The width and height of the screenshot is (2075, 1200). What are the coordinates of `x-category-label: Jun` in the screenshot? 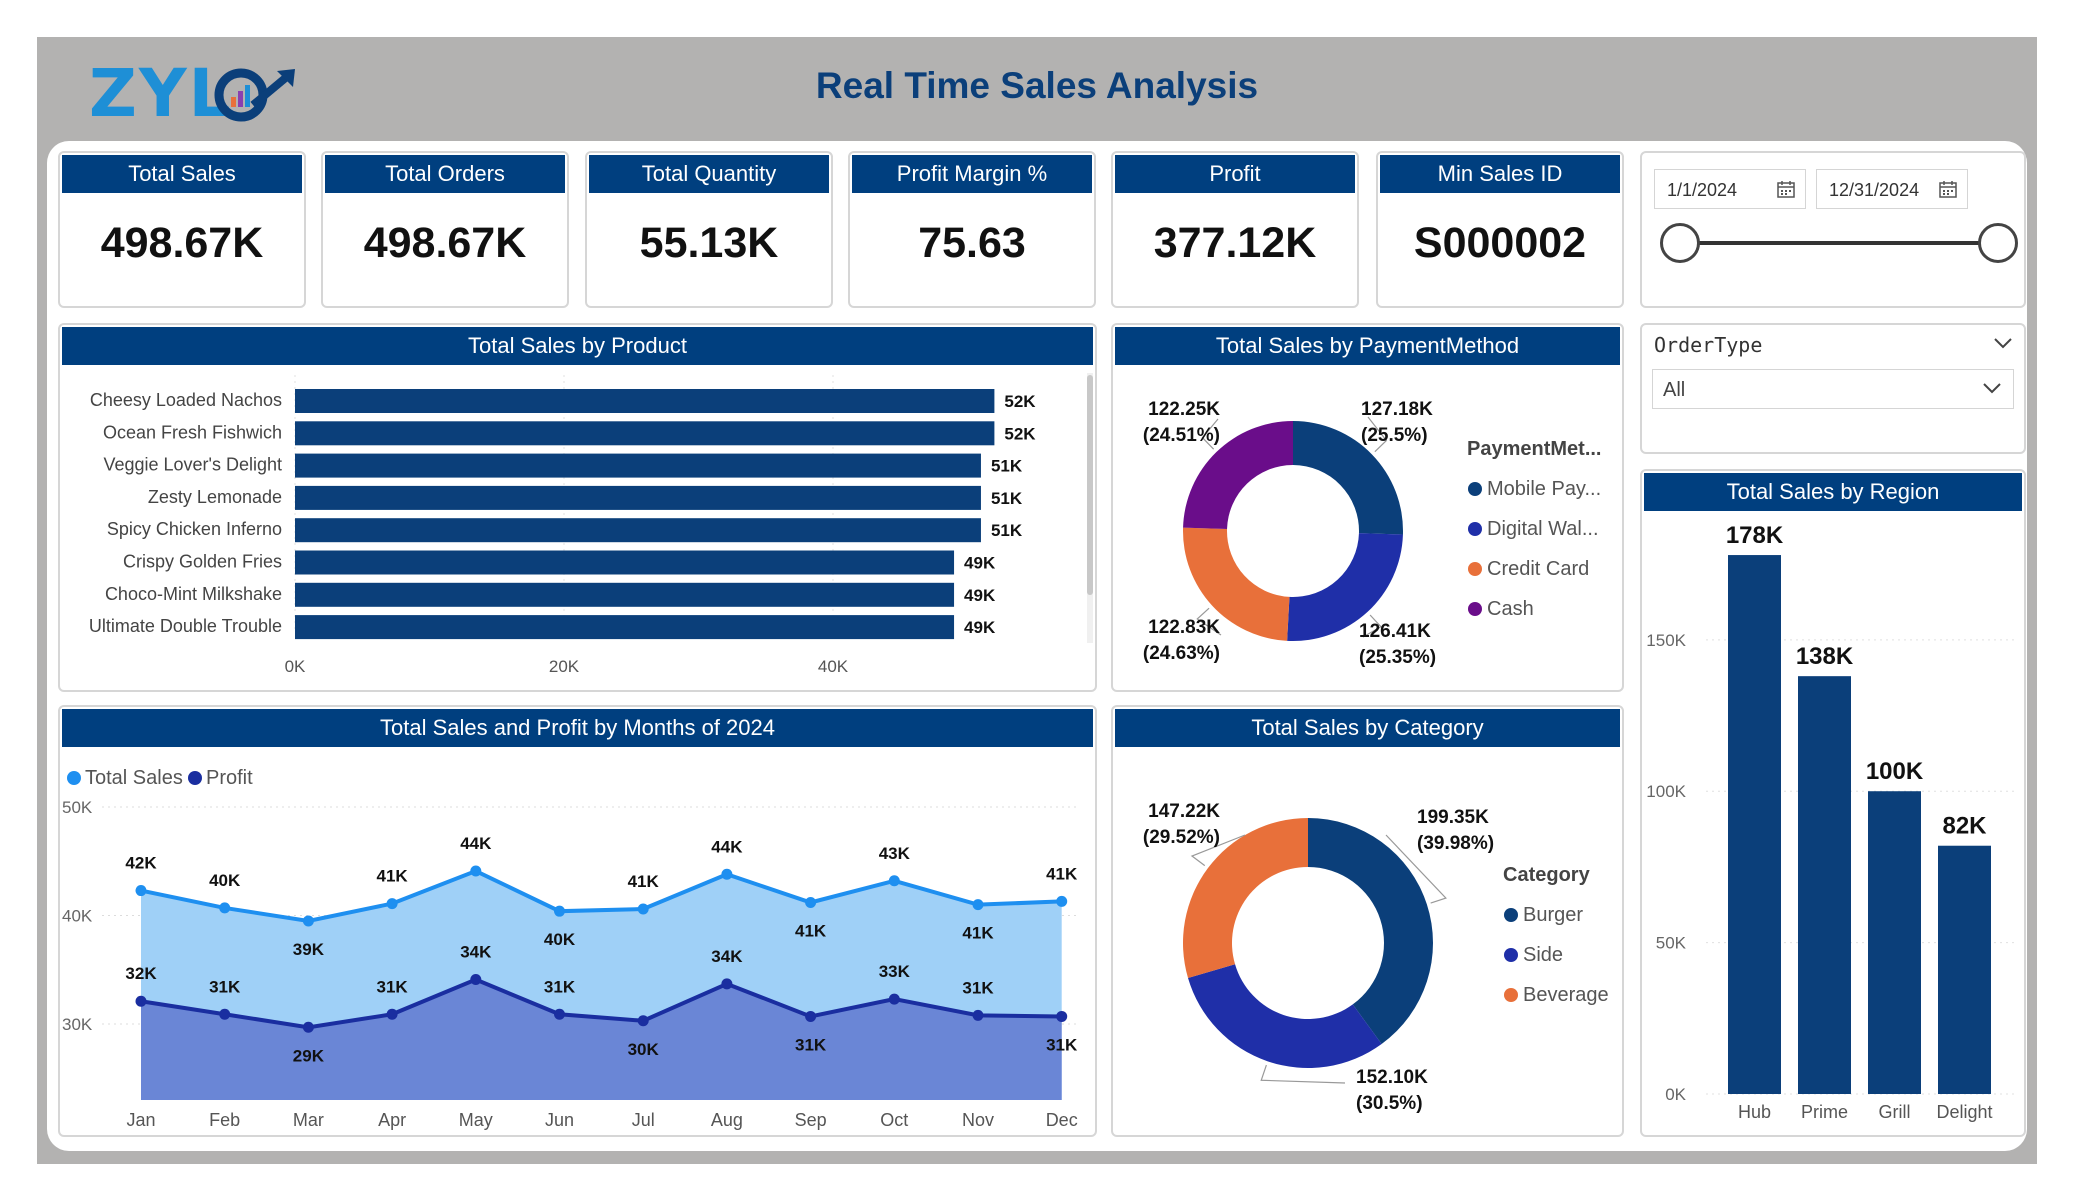 It's located at (559, 1120).